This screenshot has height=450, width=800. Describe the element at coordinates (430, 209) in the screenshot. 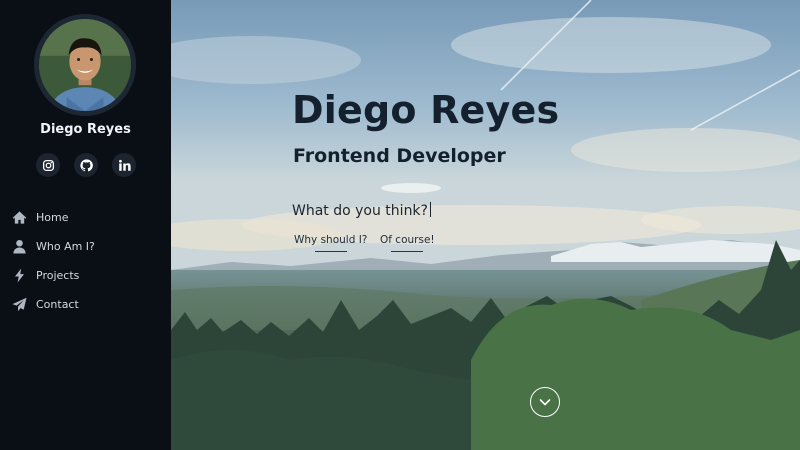

I see `text-caret` at that location.